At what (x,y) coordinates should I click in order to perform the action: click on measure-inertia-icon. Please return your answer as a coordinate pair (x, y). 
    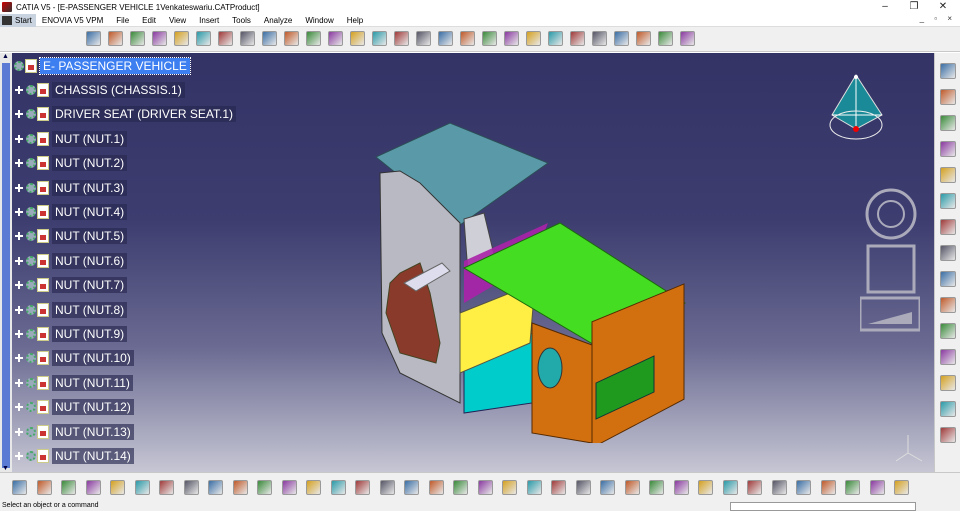
    Looking at the image, I should click on (948, 175).